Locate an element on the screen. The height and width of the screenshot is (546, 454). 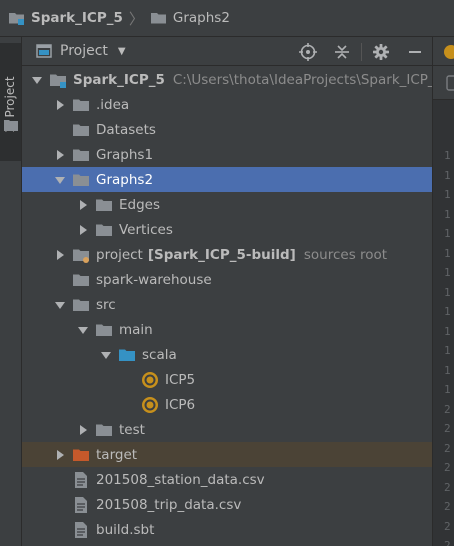
tree-item-name: Vertices is located at coordinates (146, 229).